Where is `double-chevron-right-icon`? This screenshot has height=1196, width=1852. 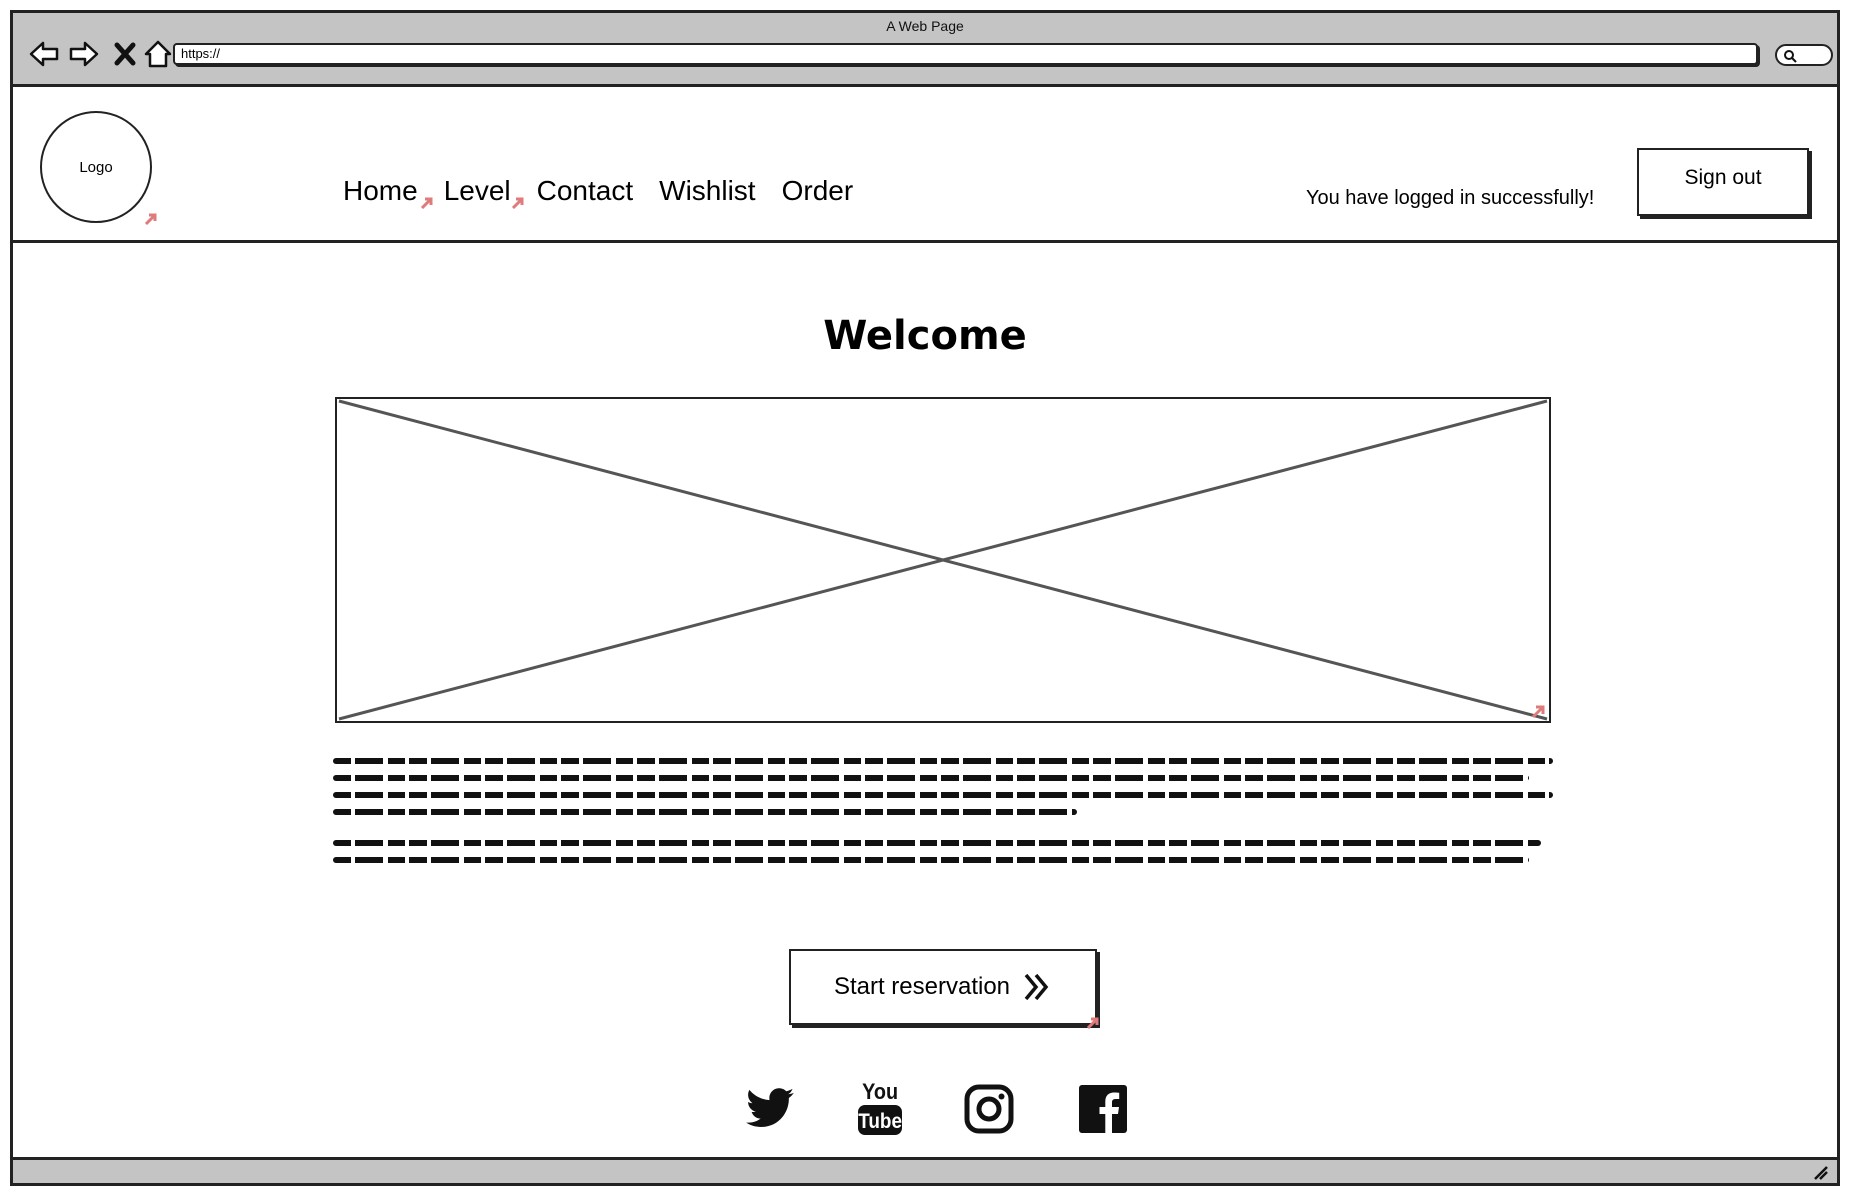
double-chevron-right-icon is located at coordinates (1036, 987).